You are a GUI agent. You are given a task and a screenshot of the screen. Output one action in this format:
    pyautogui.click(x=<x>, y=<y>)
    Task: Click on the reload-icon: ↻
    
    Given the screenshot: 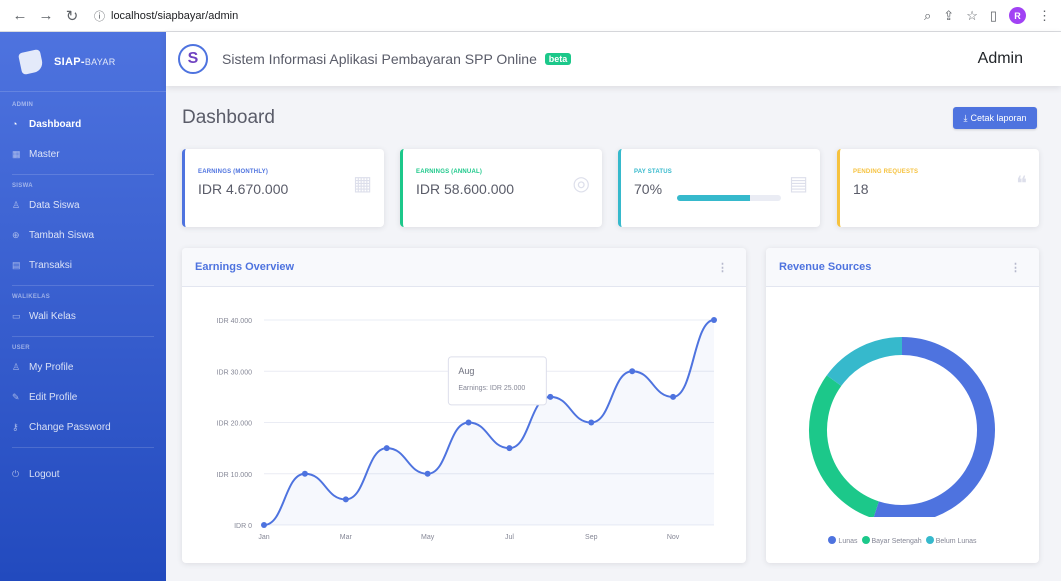 What is the action you would take?
    pyautogui.click(x=72, y=16)
    